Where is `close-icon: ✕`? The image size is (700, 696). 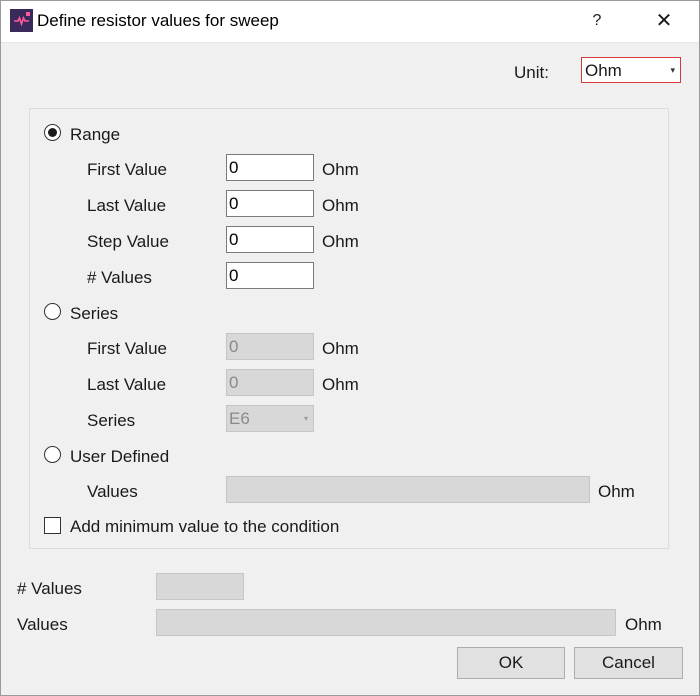 close-icon: ✕ is located at coordinates (664, 21).